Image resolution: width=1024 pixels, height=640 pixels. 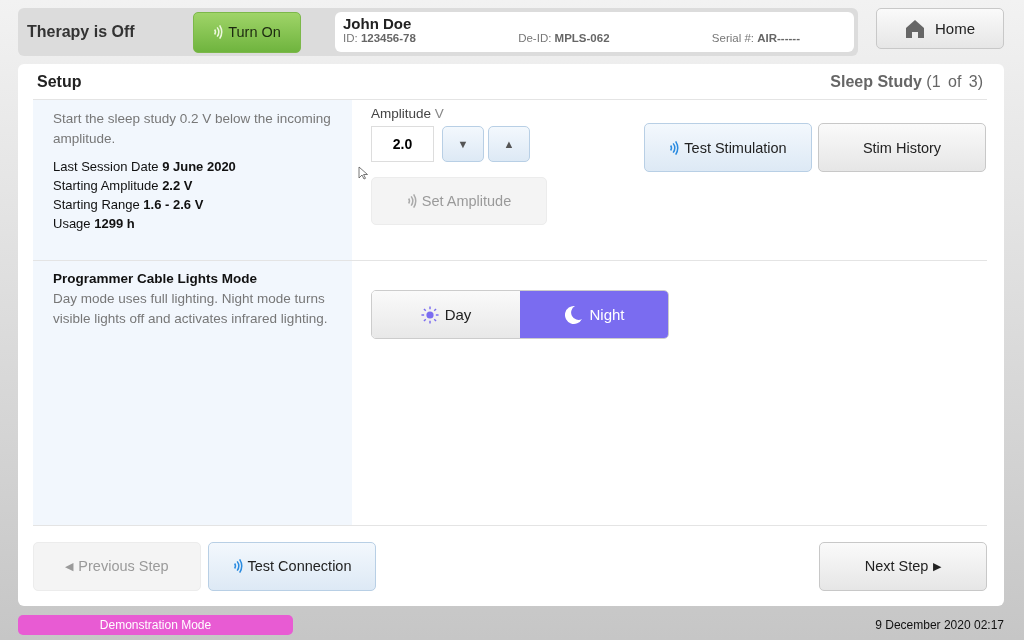 I want to click on house-icon, so click(x=915, y=28).